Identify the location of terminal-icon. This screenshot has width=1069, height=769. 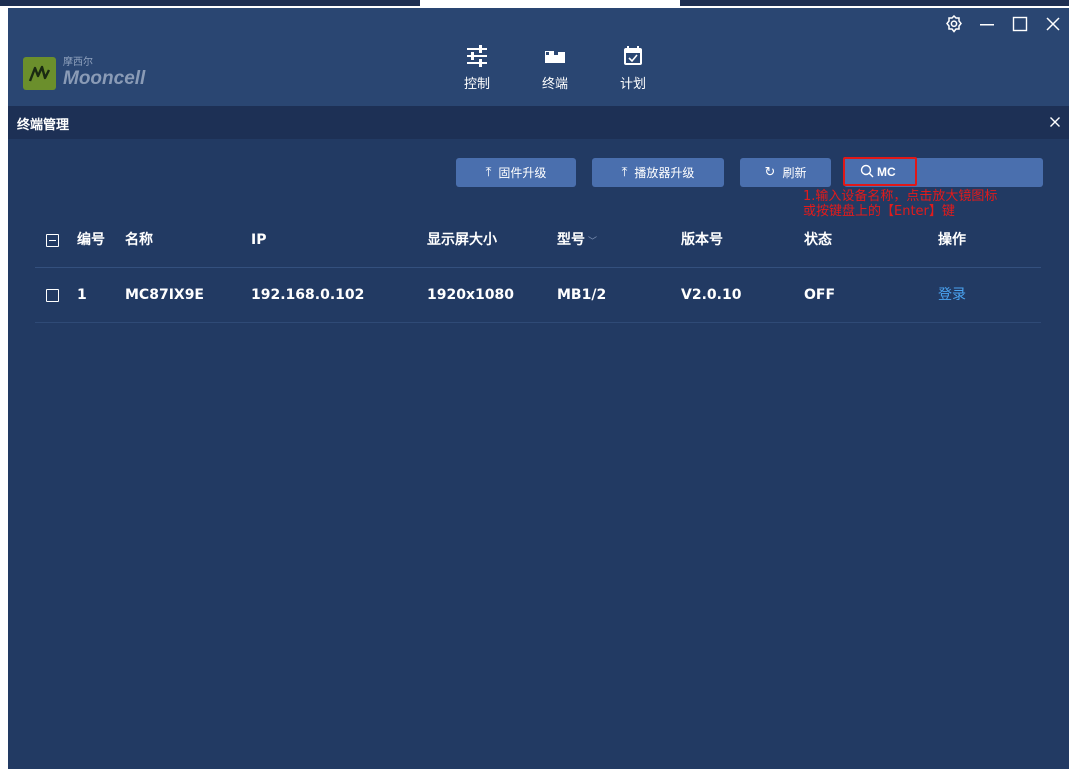
(555, 57).